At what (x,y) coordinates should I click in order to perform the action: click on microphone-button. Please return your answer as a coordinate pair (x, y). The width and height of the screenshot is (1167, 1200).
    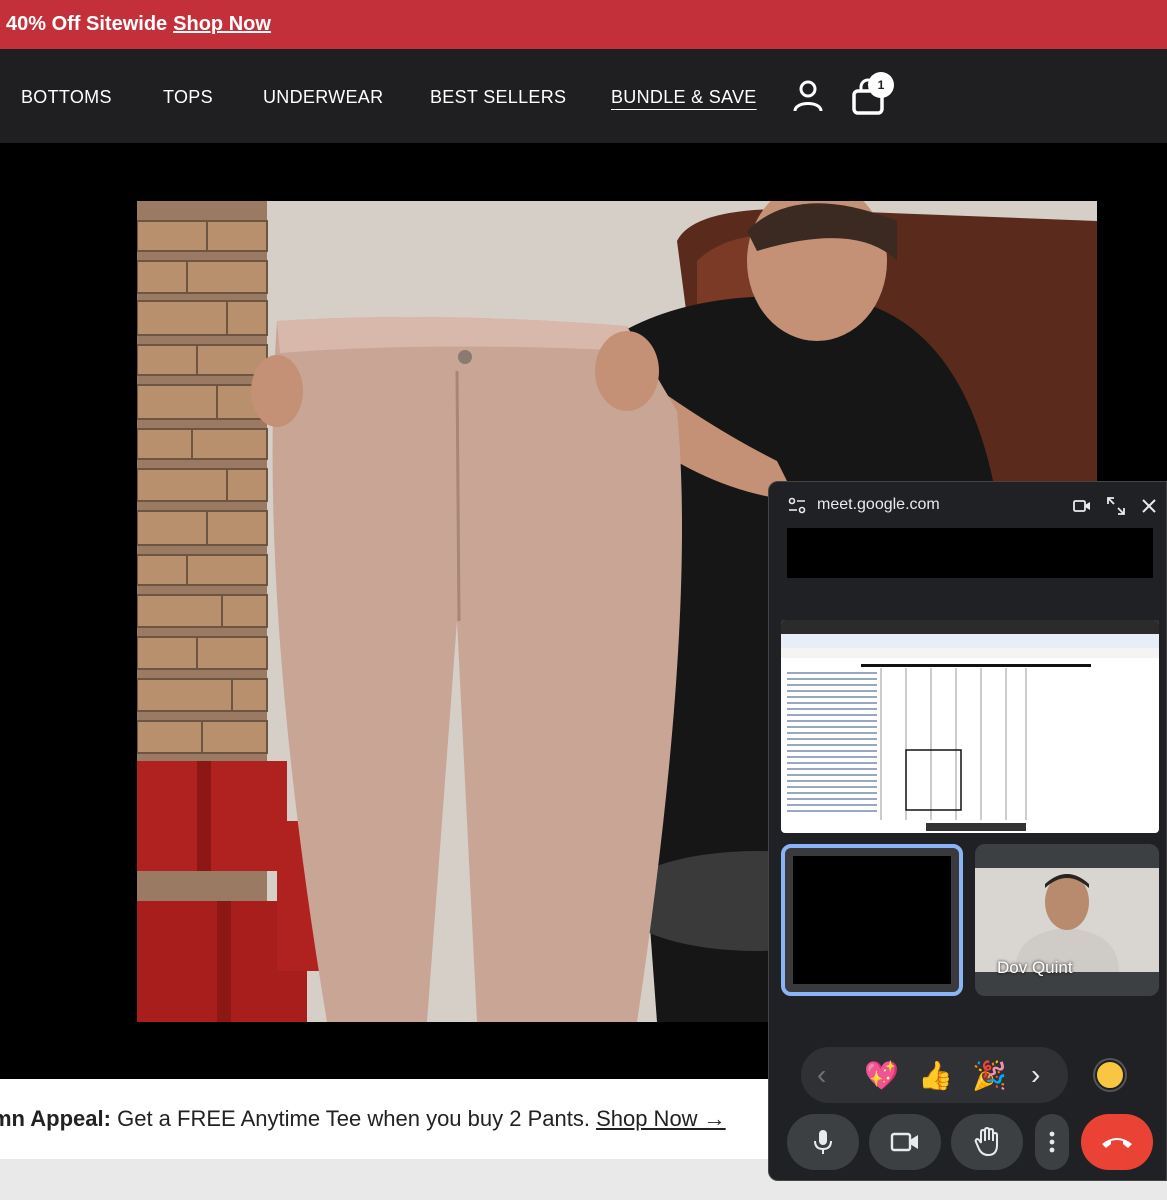
    Looking at the image, I should click on (823, 1142).